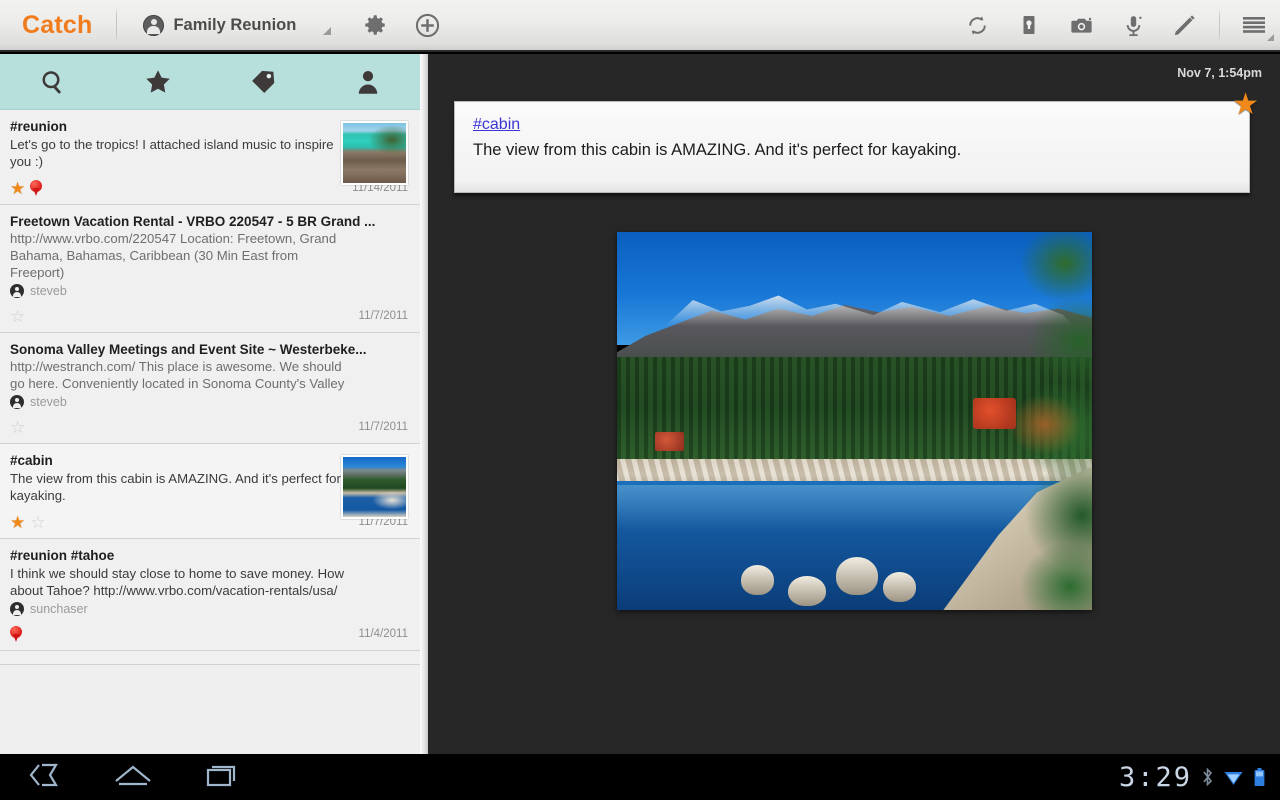 The height and width of the screenshot is (800, 1280). Describe the element at coordinates (383, 634) in the screenshot. I see `note-date: 11/4/2011` at that location.